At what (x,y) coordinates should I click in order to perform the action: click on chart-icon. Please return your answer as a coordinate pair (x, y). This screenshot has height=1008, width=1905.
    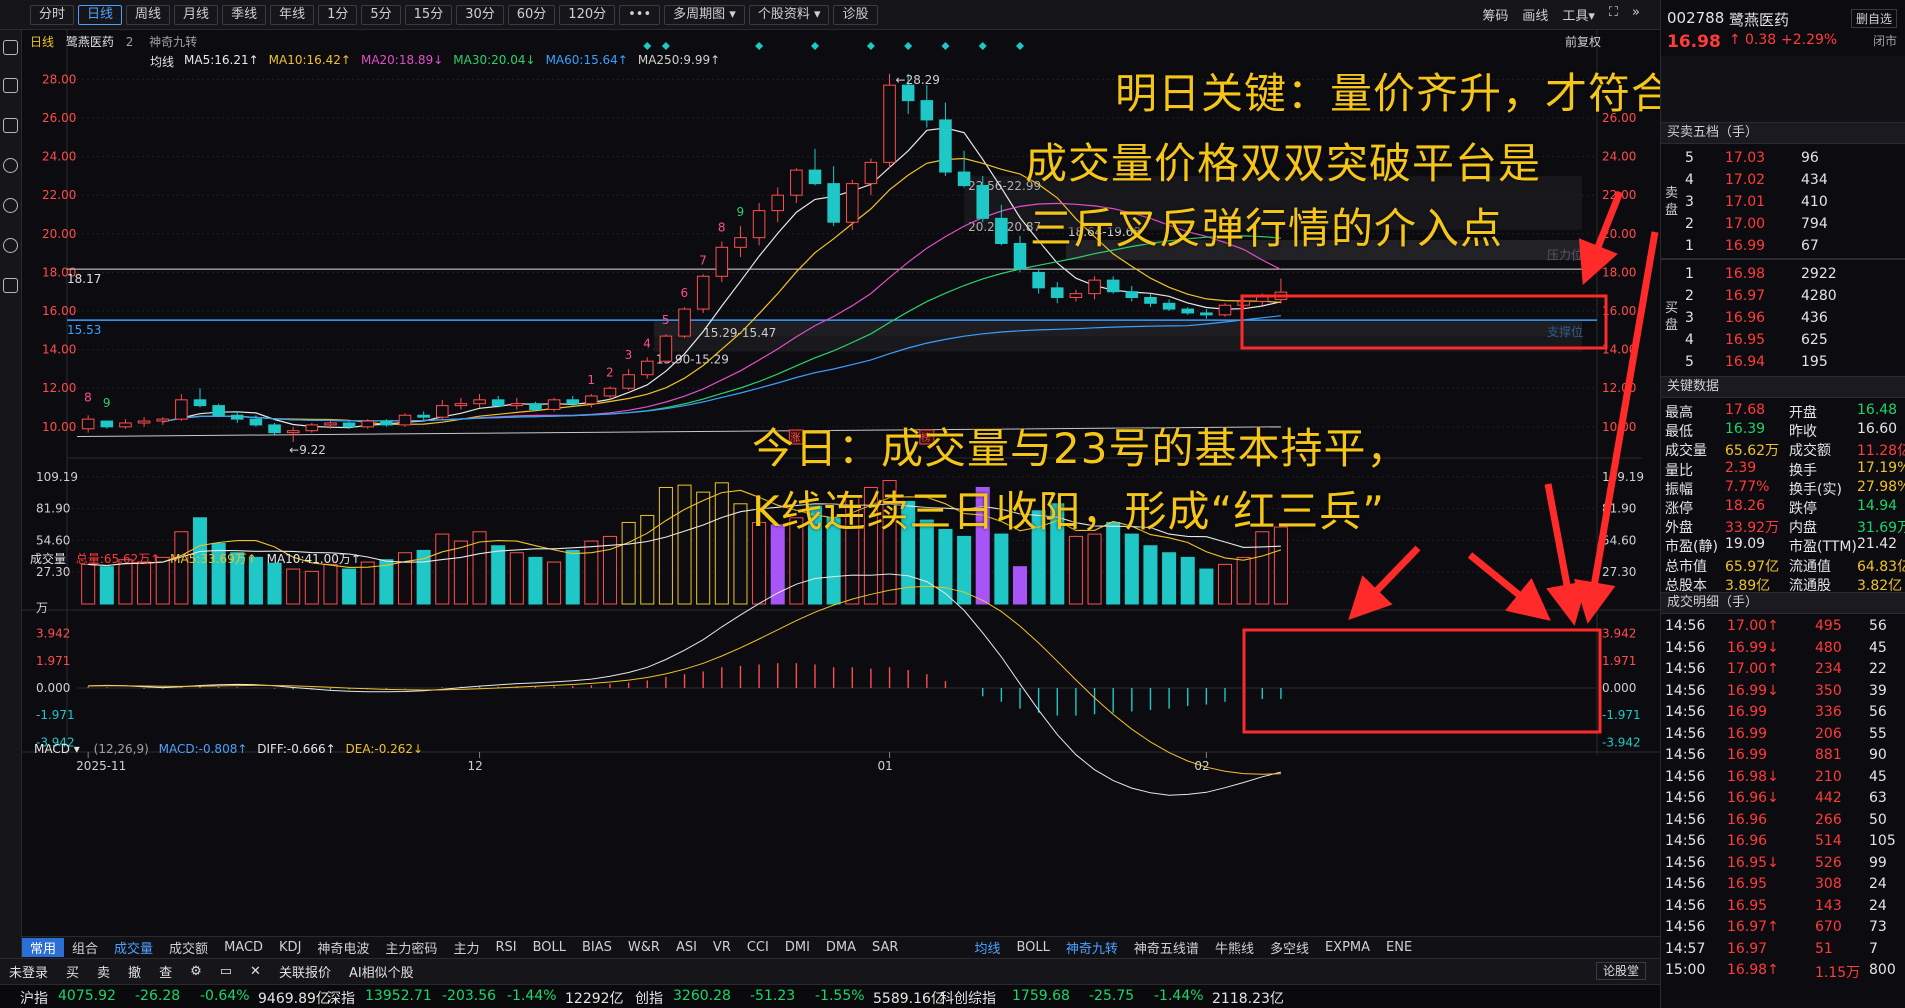
    Looking at the image, I should click on (10, 85).